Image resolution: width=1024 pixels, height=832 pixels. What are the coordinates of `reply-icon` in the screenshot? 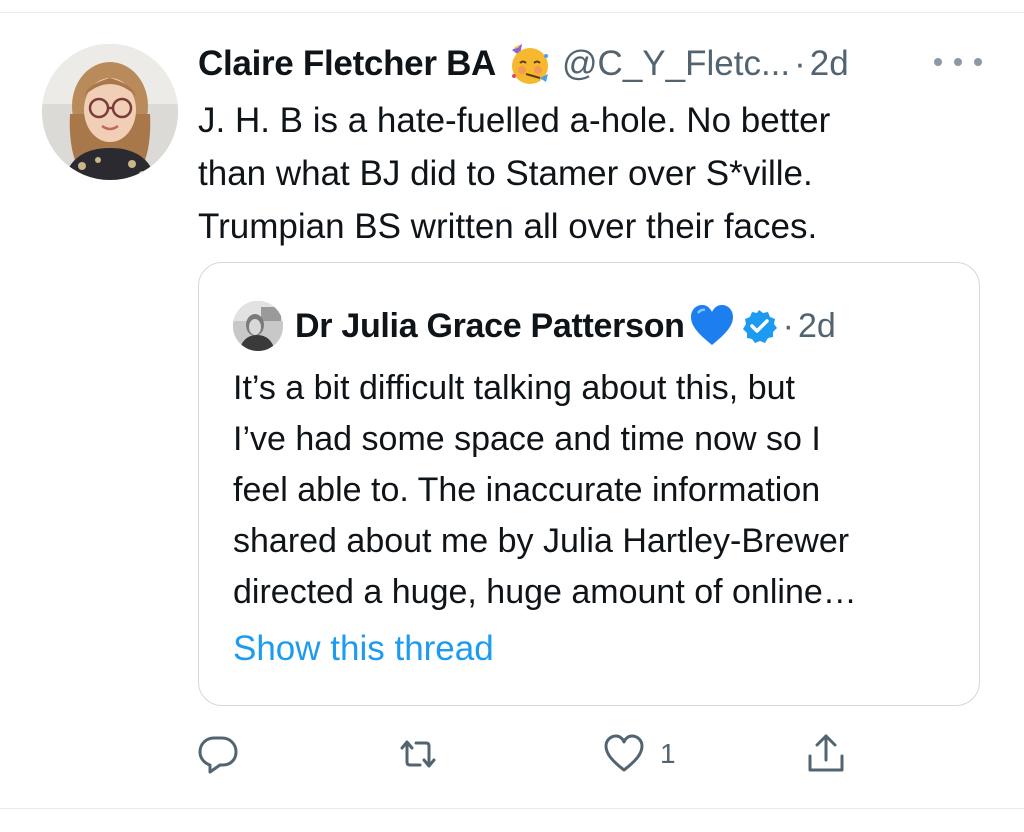 It's located at (218, 754).